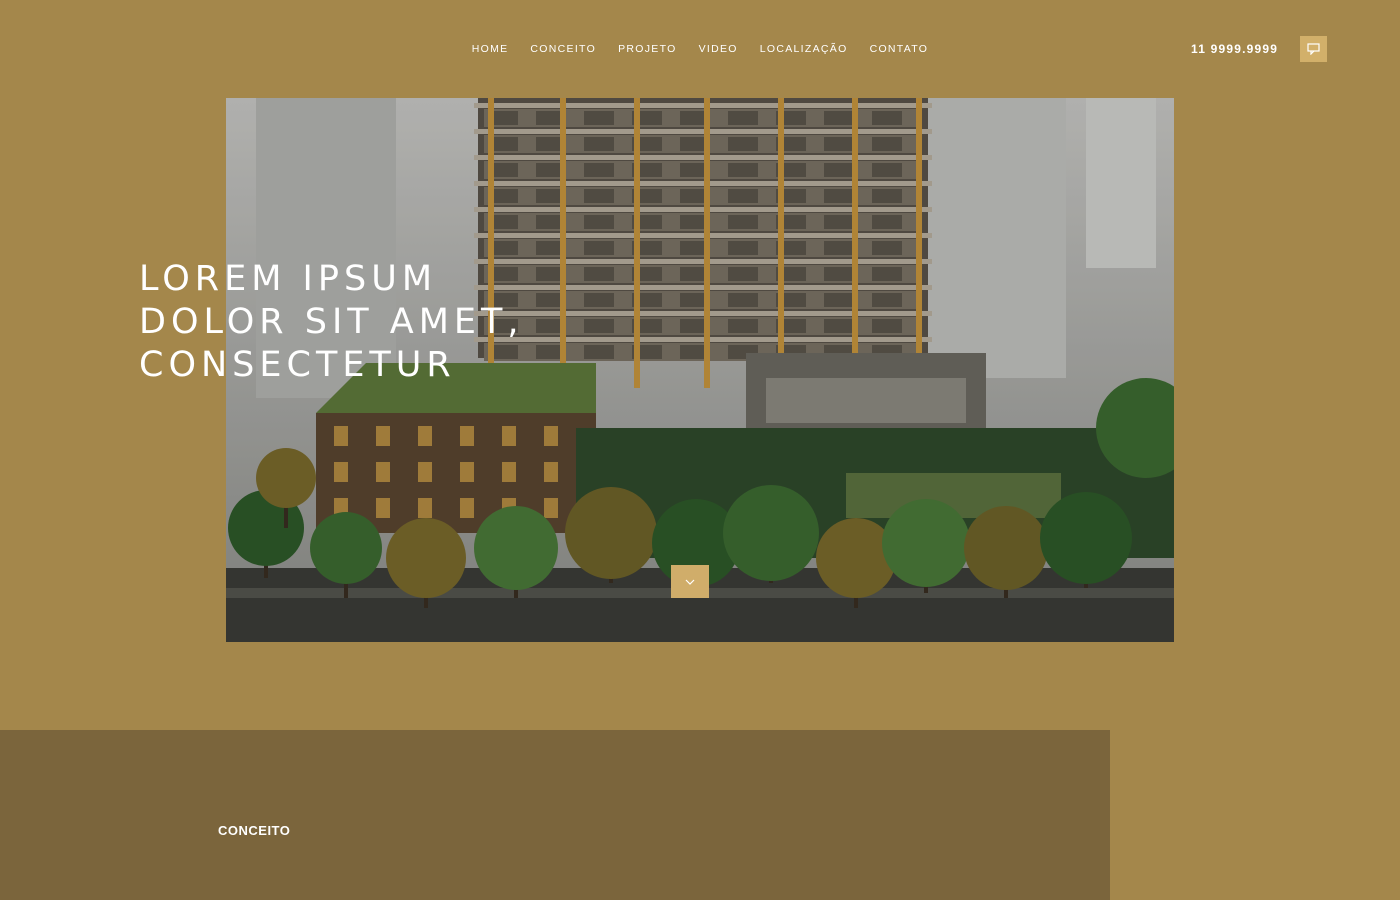 The width and height of the screenshot is (1400, 900). I want to click on nav-contato-link: CONTATO, so click(899, 50).